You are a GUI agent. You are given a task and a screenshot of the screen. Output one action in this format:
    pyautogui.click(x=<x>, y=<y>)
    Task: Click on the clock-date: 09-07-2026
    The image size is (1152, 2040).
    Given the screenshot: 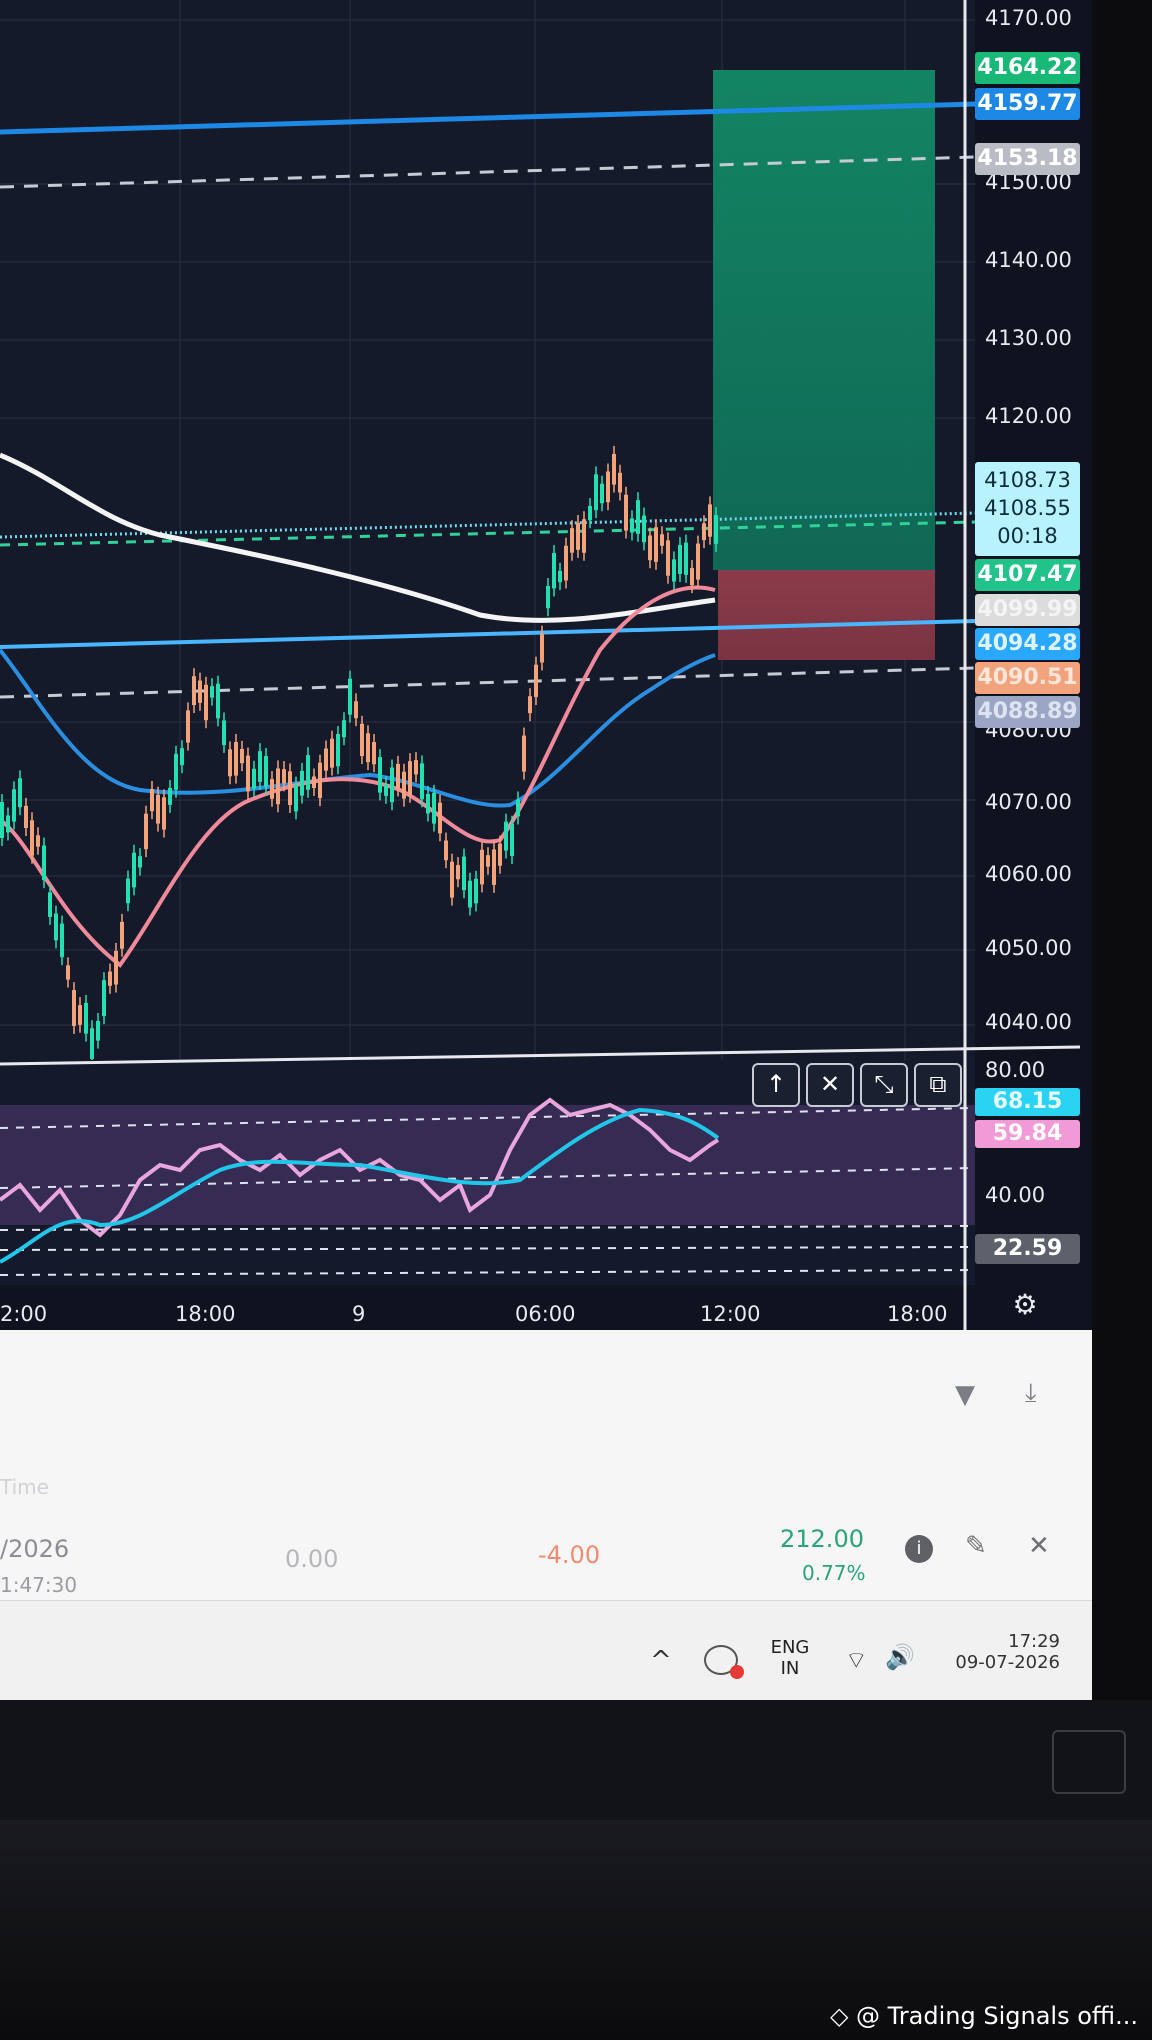 What is the action you would take?
    pyautogui.click(x=1007, y=1662)
    